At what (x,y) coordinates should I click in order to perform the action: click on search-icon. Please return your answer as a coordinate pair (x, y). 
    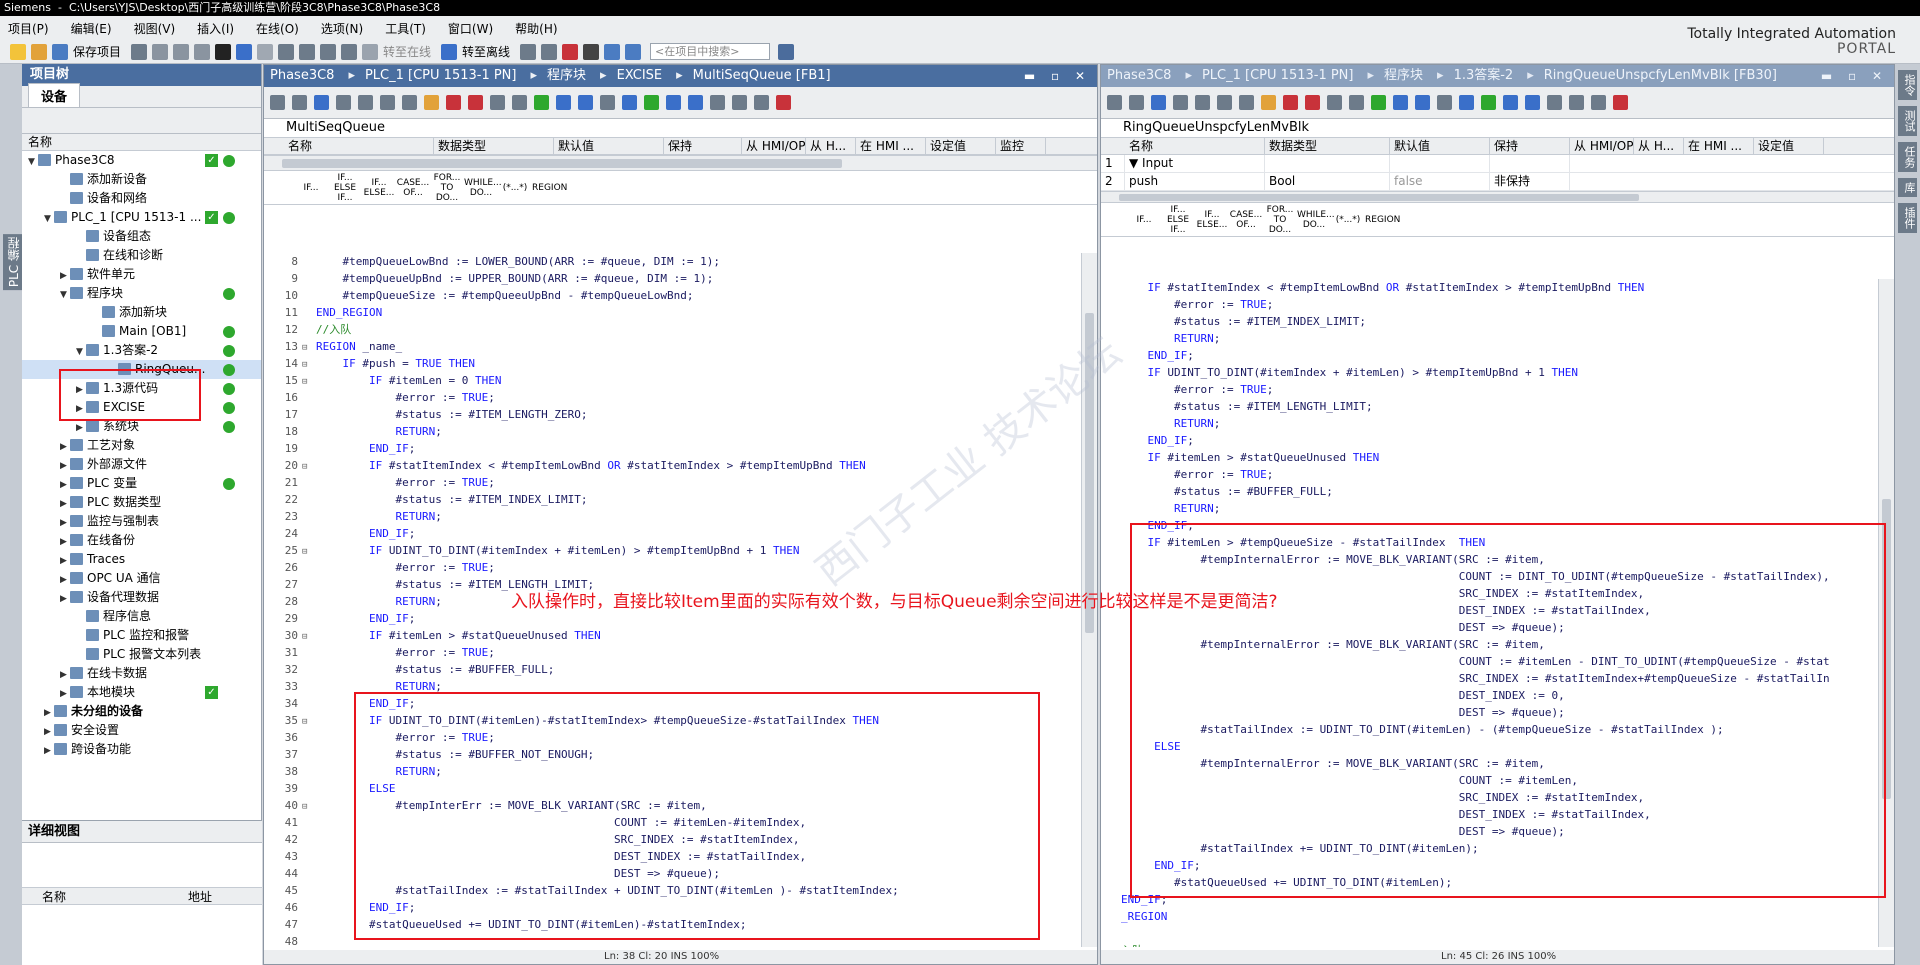
    Looking at the image, I should click on (786, 51).